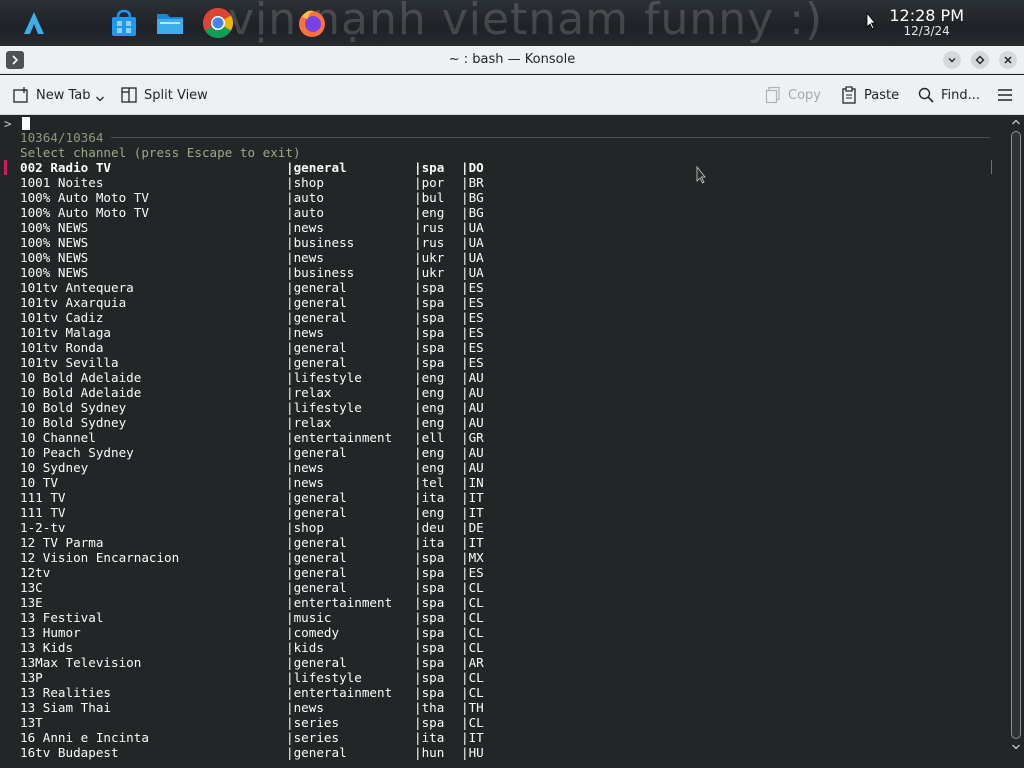 The image size is (1024, 768). Describe the element at coordinates (804, 95) in the screenshot. I see `copy-label: Copy` at that location.